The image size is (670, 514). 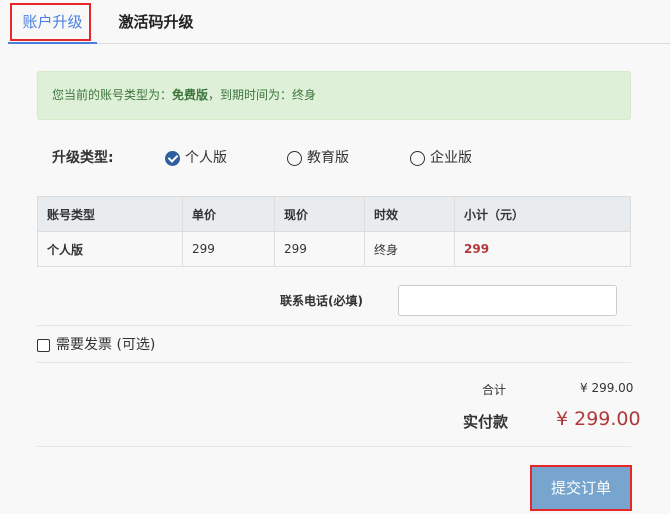 I want to click on checkbox-icon, so click(x=43, y=345).